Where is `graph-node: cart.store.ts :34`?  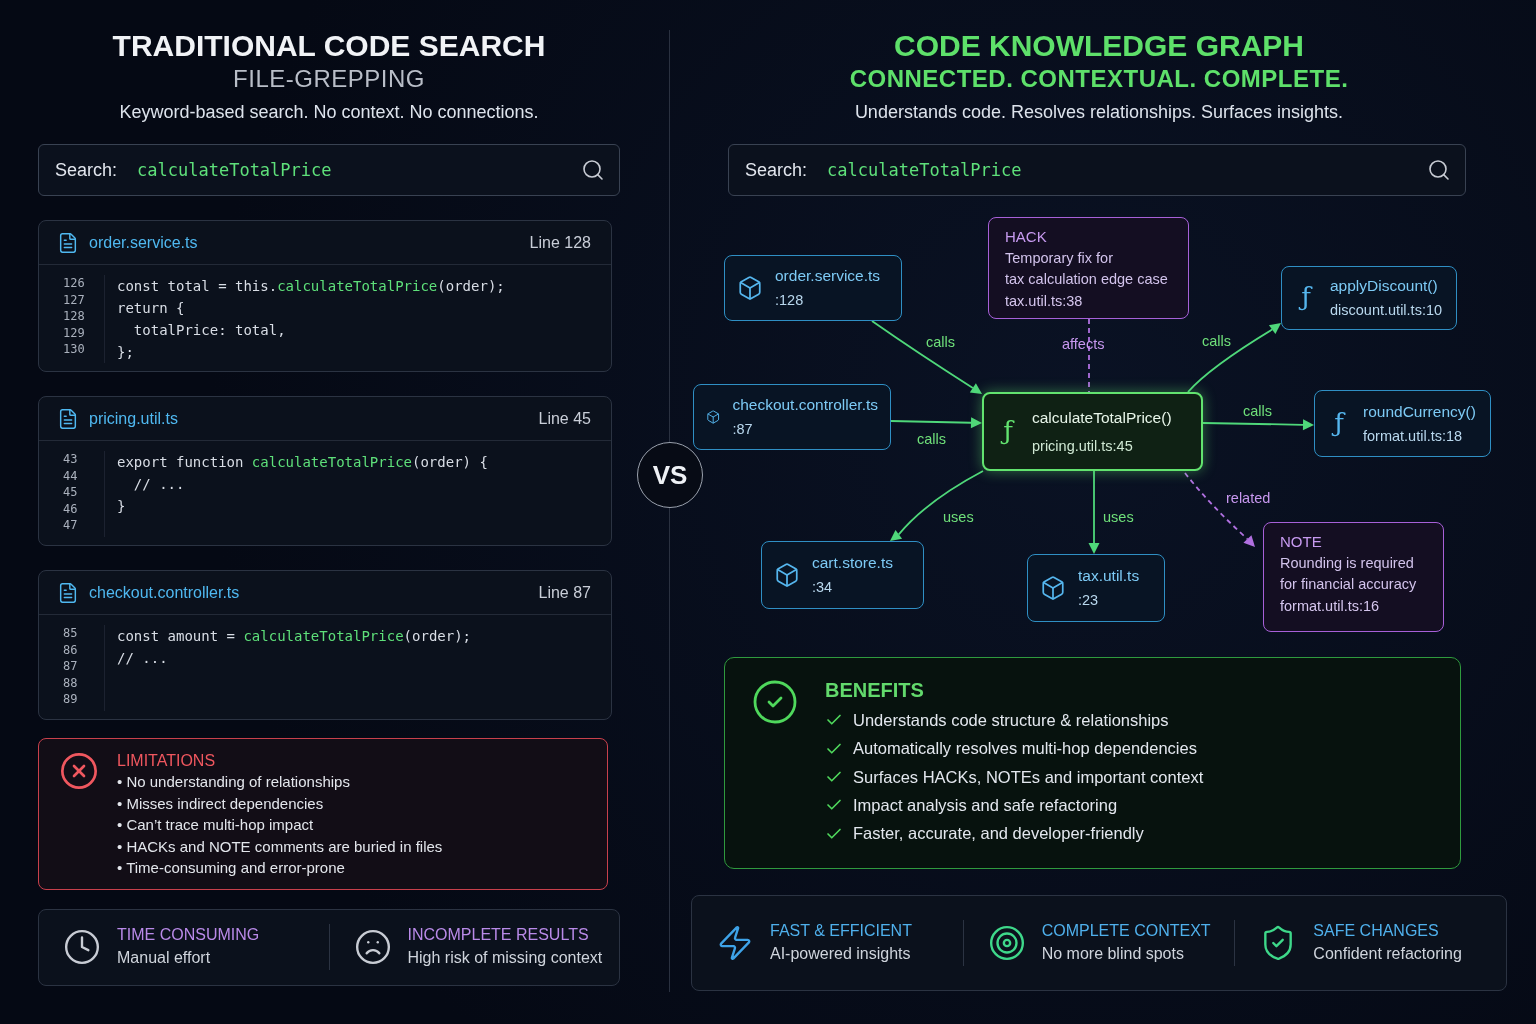 graph-node: cart.store.ts :34 is located at coordinates (842, 575).